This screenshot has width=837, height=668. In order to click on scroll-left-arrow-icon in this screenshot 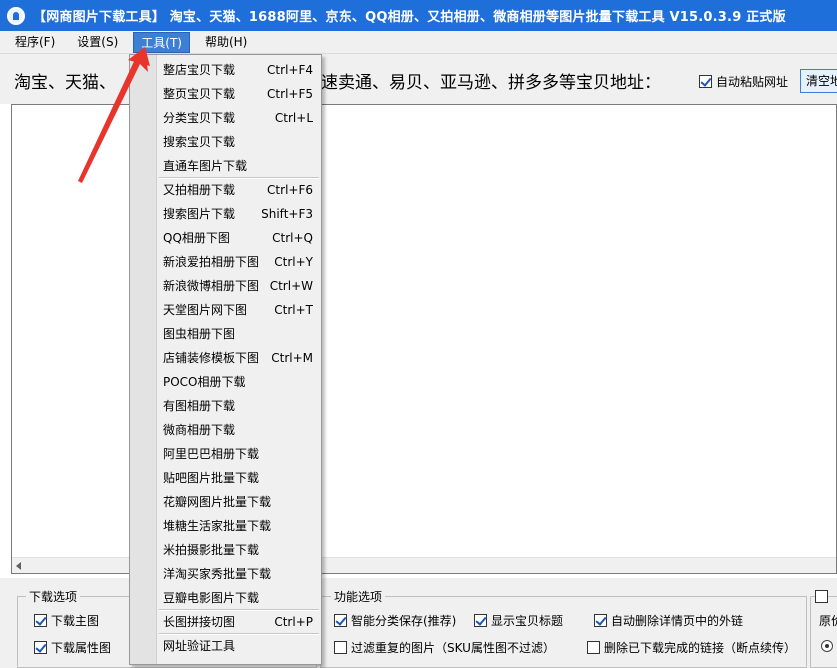, I will do `click(18, 566)`.